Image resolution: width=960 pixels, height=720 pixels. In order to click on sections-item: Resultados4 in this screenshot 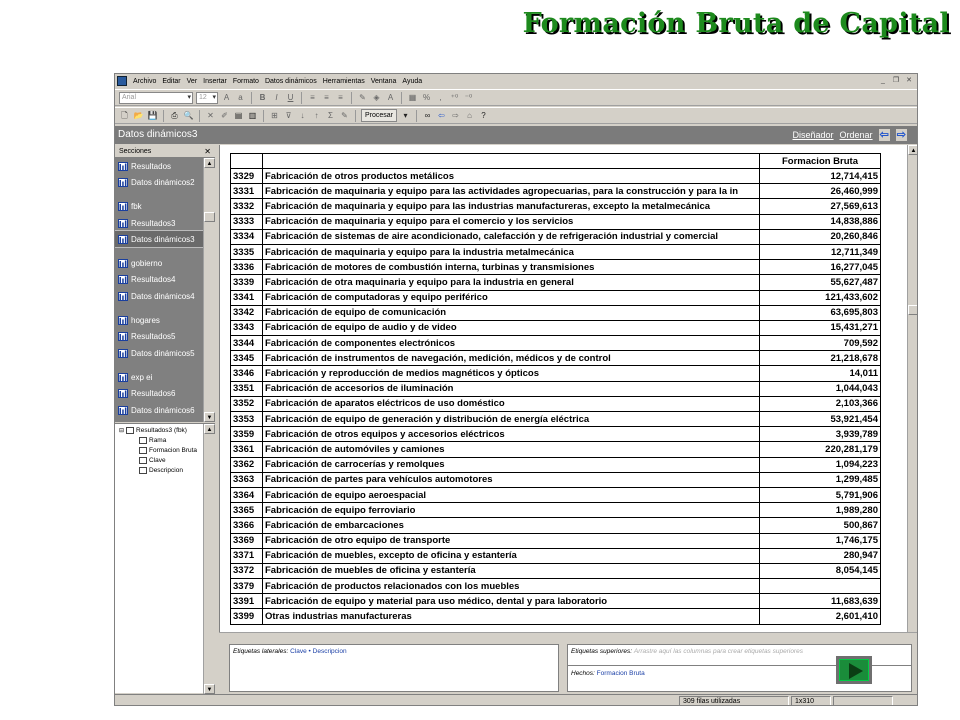, I will do `click(159, 280)`.